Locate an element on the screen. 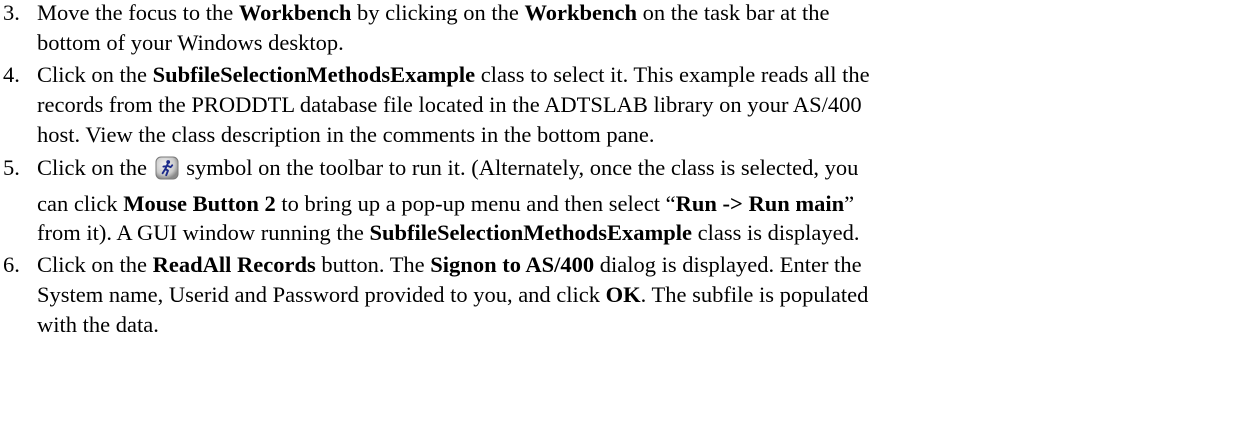  bold-term: ReadAll Records is located at coordinates (234, 264).